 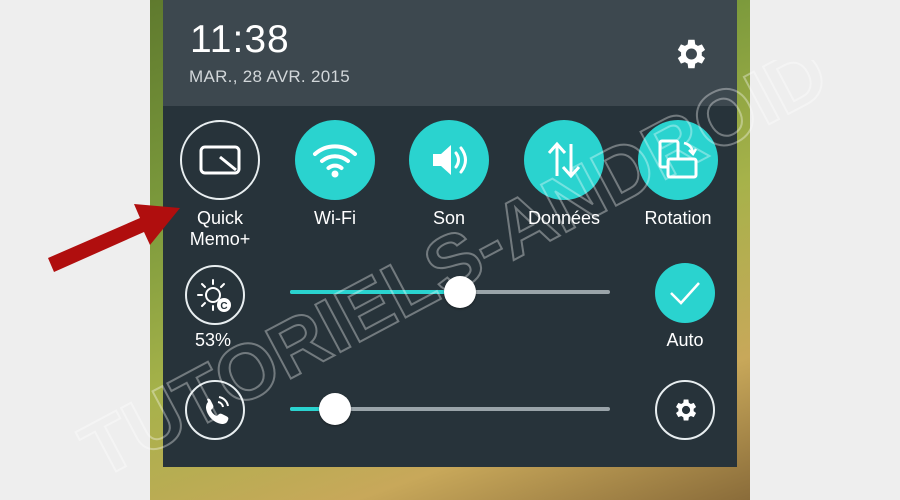 I want to click on auto-brightness-toggle, so click(x=685, y=293).